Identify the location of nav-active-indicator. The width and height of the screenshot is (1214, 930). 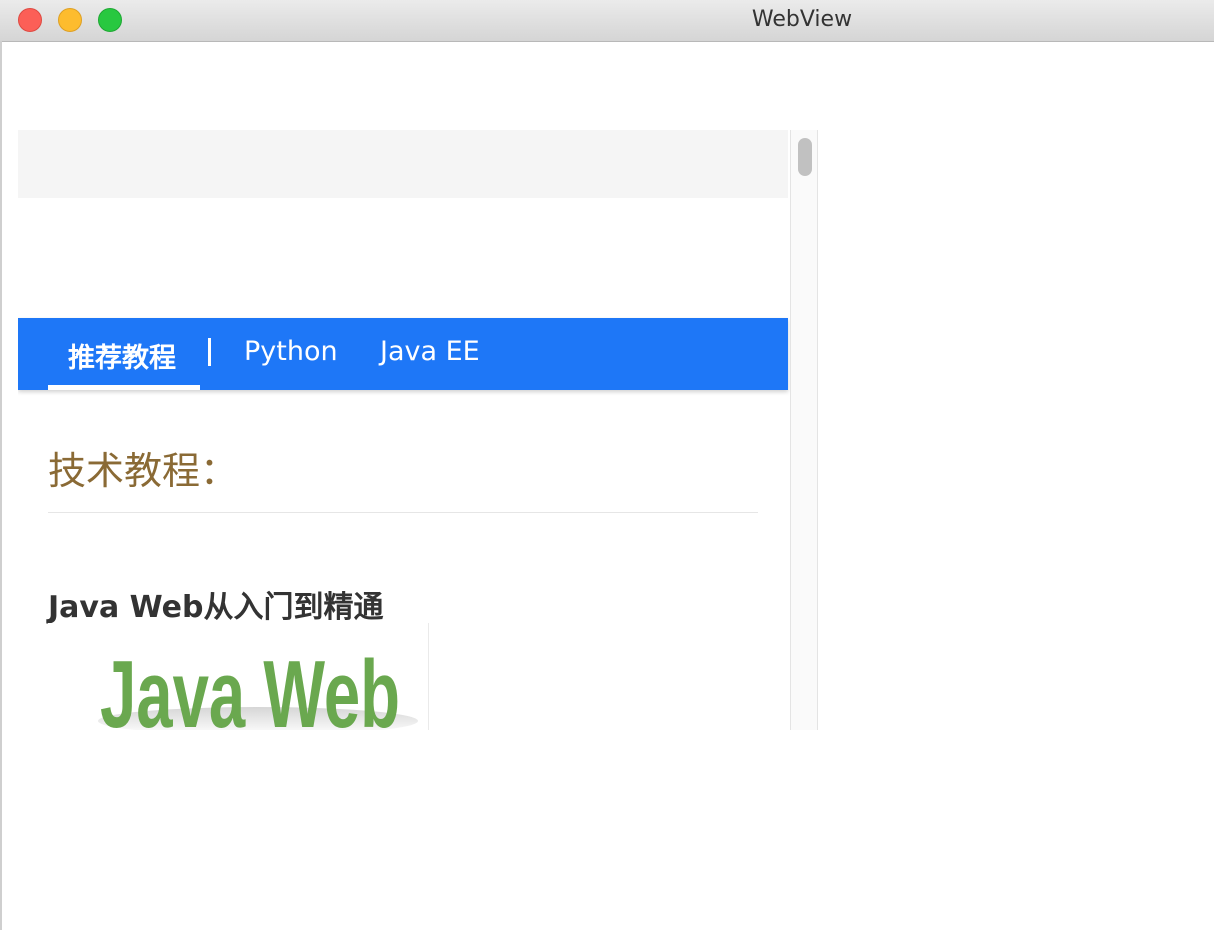
(124, 387).